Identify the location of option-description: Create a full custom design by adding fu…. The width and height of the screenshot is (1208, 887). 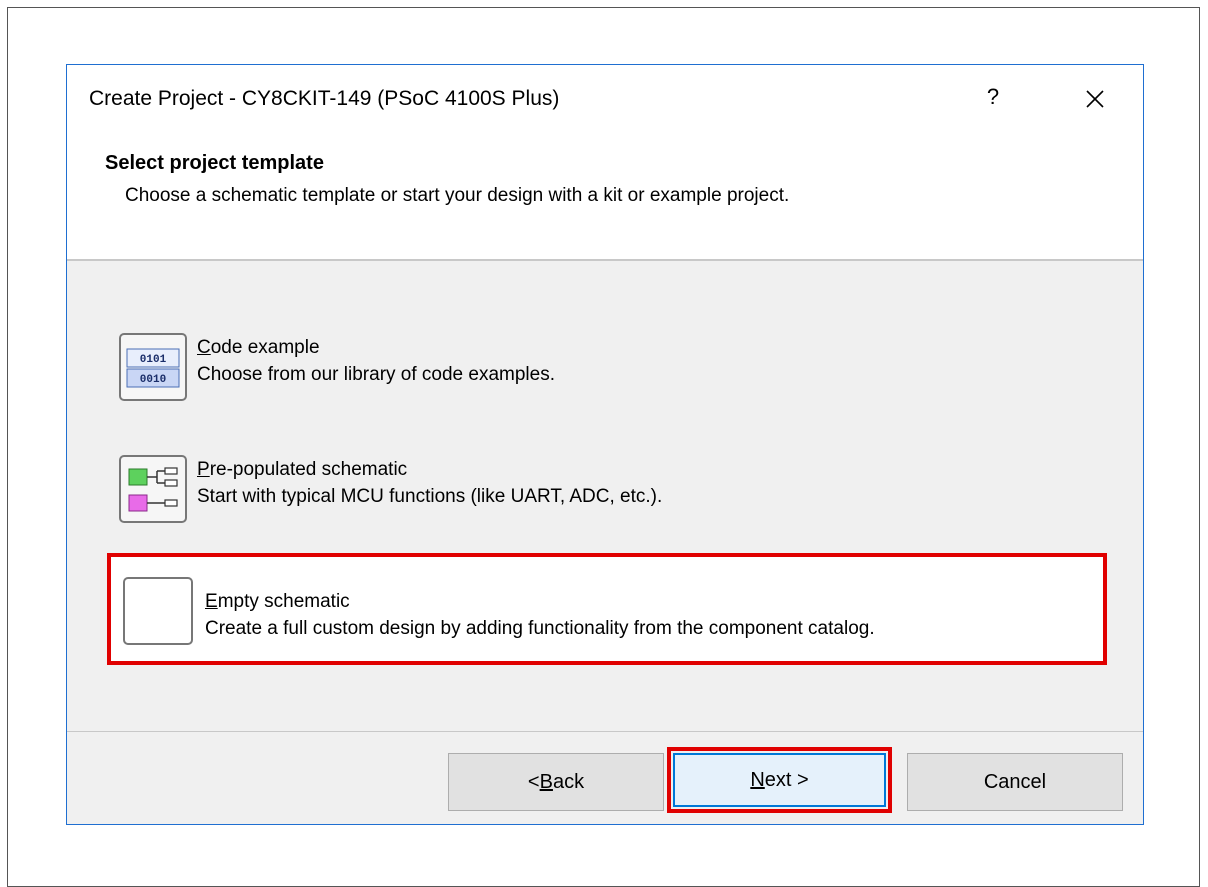
(540, 628).